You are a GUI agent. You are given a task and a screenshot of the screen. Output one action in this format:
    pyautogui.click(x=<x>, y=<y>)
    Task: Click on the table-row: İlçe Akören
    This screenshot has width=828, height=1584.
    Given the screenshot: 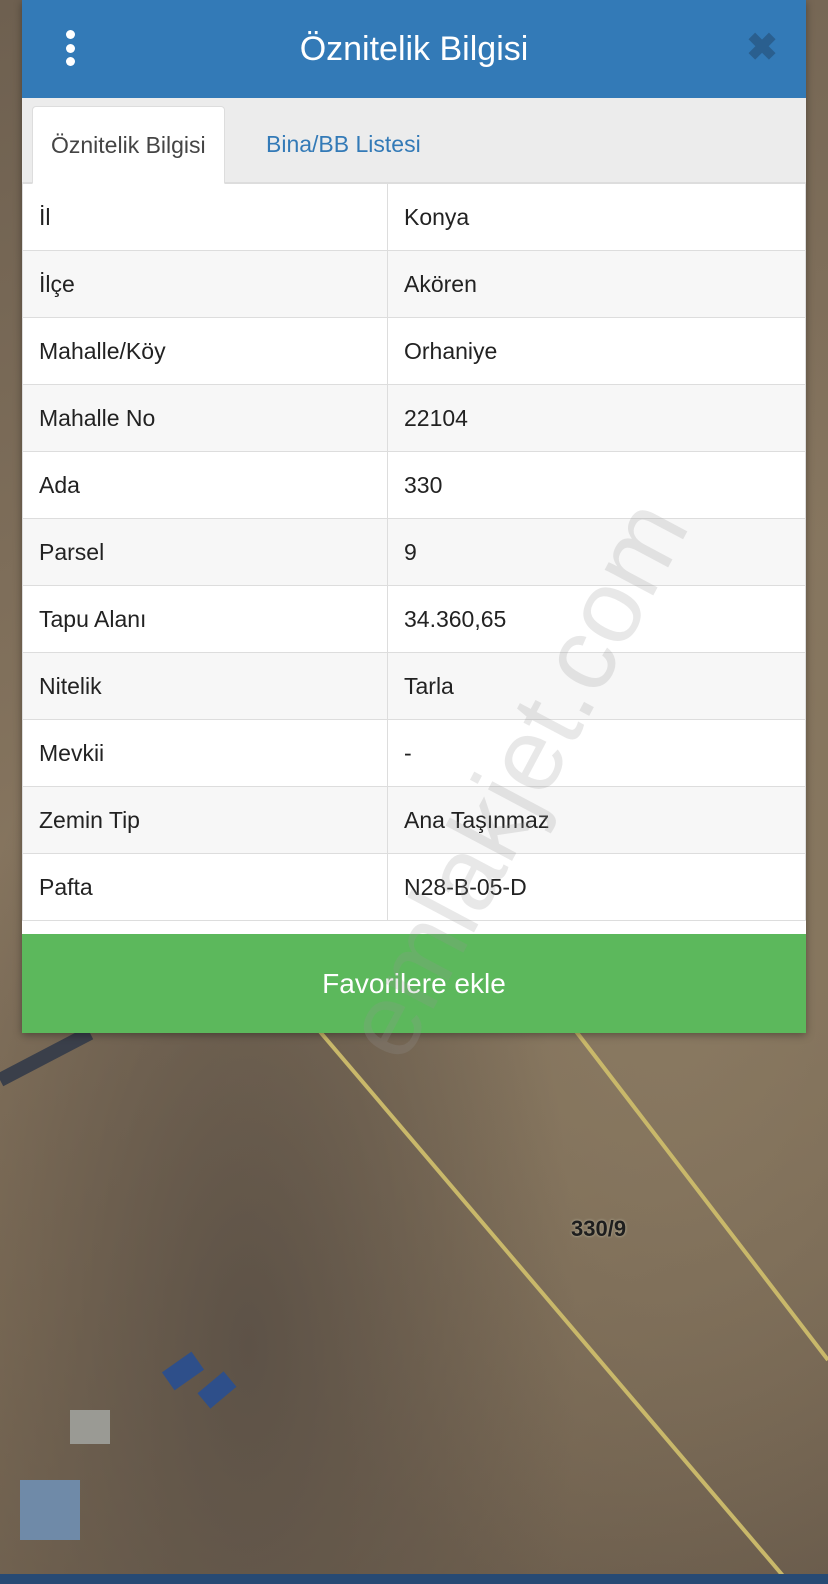 What is the action you would take?
    pyautogui.click(x=414, y=284)
    